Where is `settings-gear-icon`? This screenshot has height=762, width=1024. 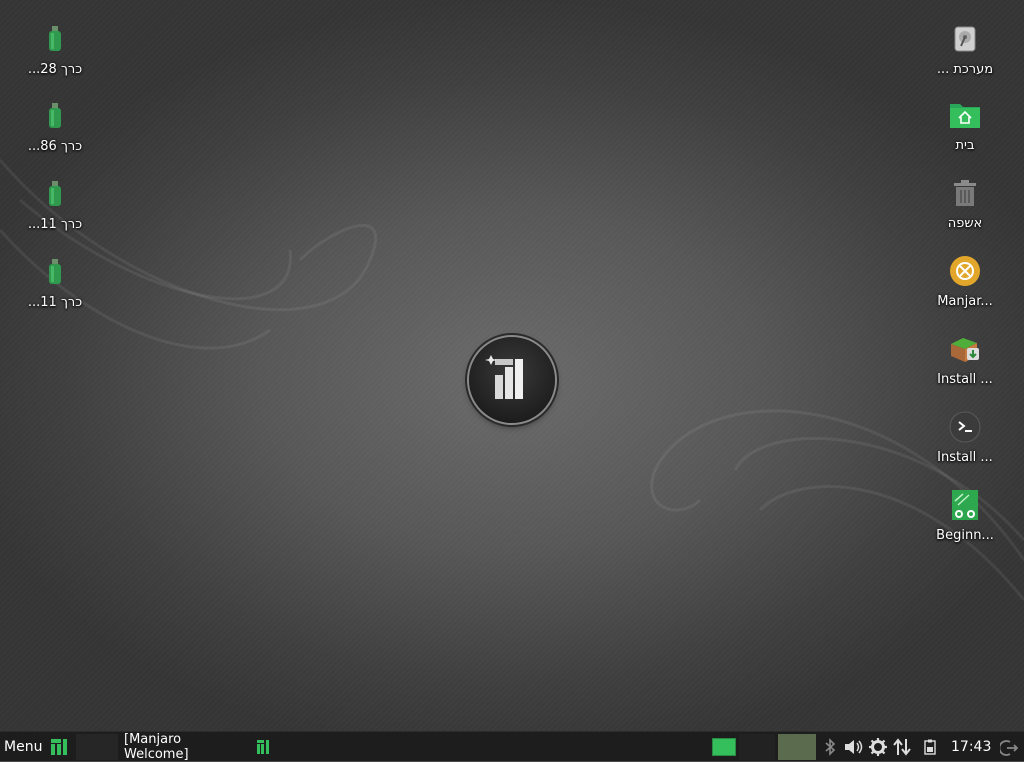 settings-gear-icon is located at coordinates (878, 747).